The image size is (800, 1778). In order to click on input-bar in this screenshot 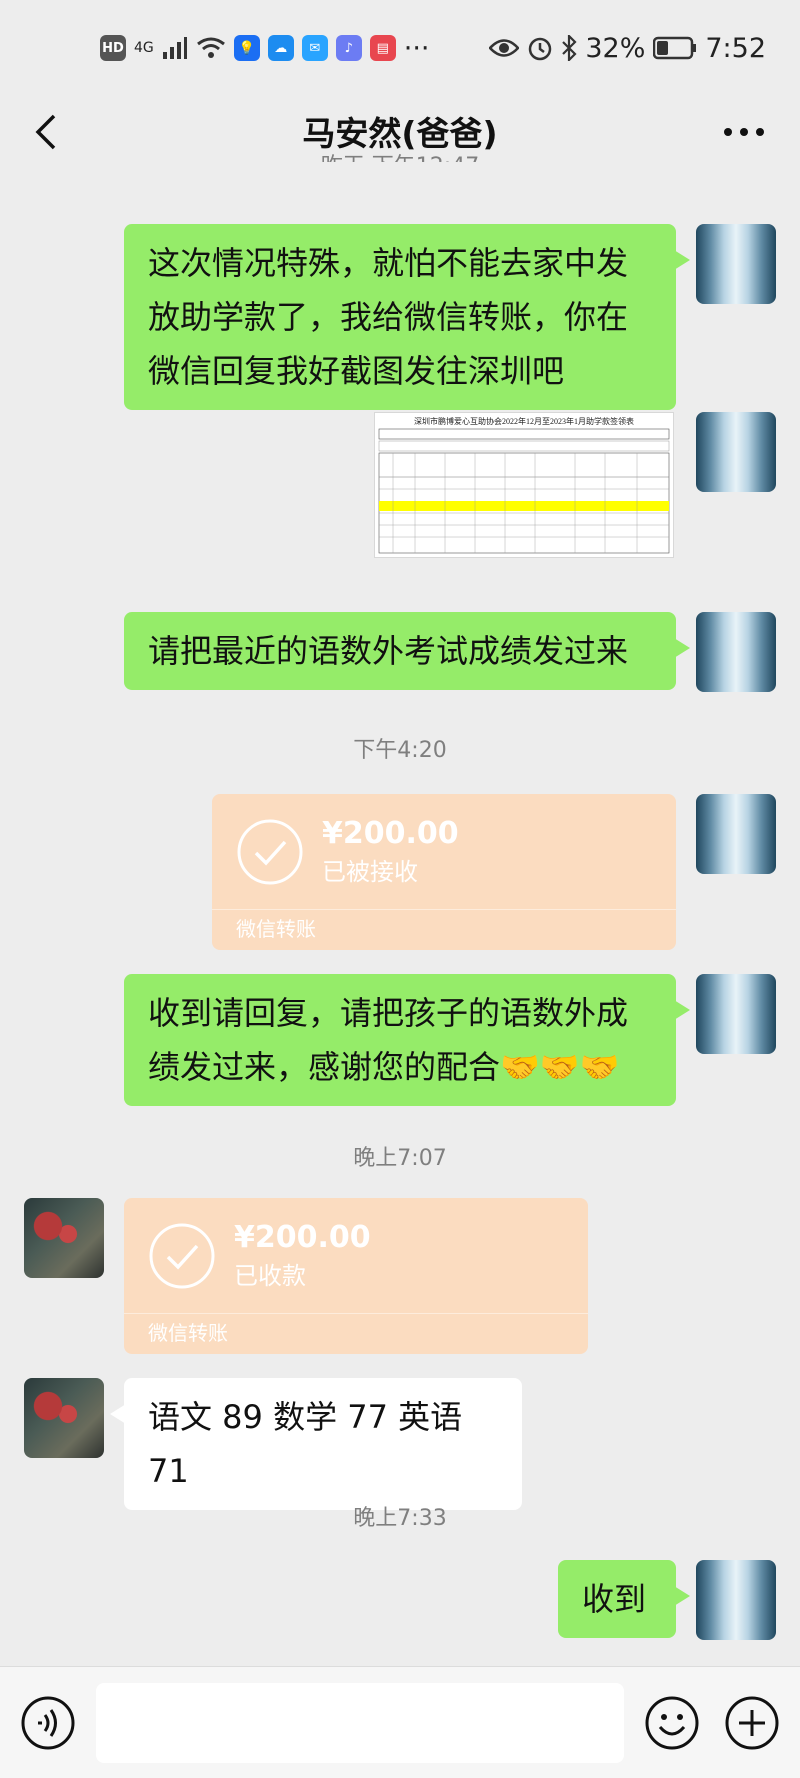, I will do `click(400, 1722)`.